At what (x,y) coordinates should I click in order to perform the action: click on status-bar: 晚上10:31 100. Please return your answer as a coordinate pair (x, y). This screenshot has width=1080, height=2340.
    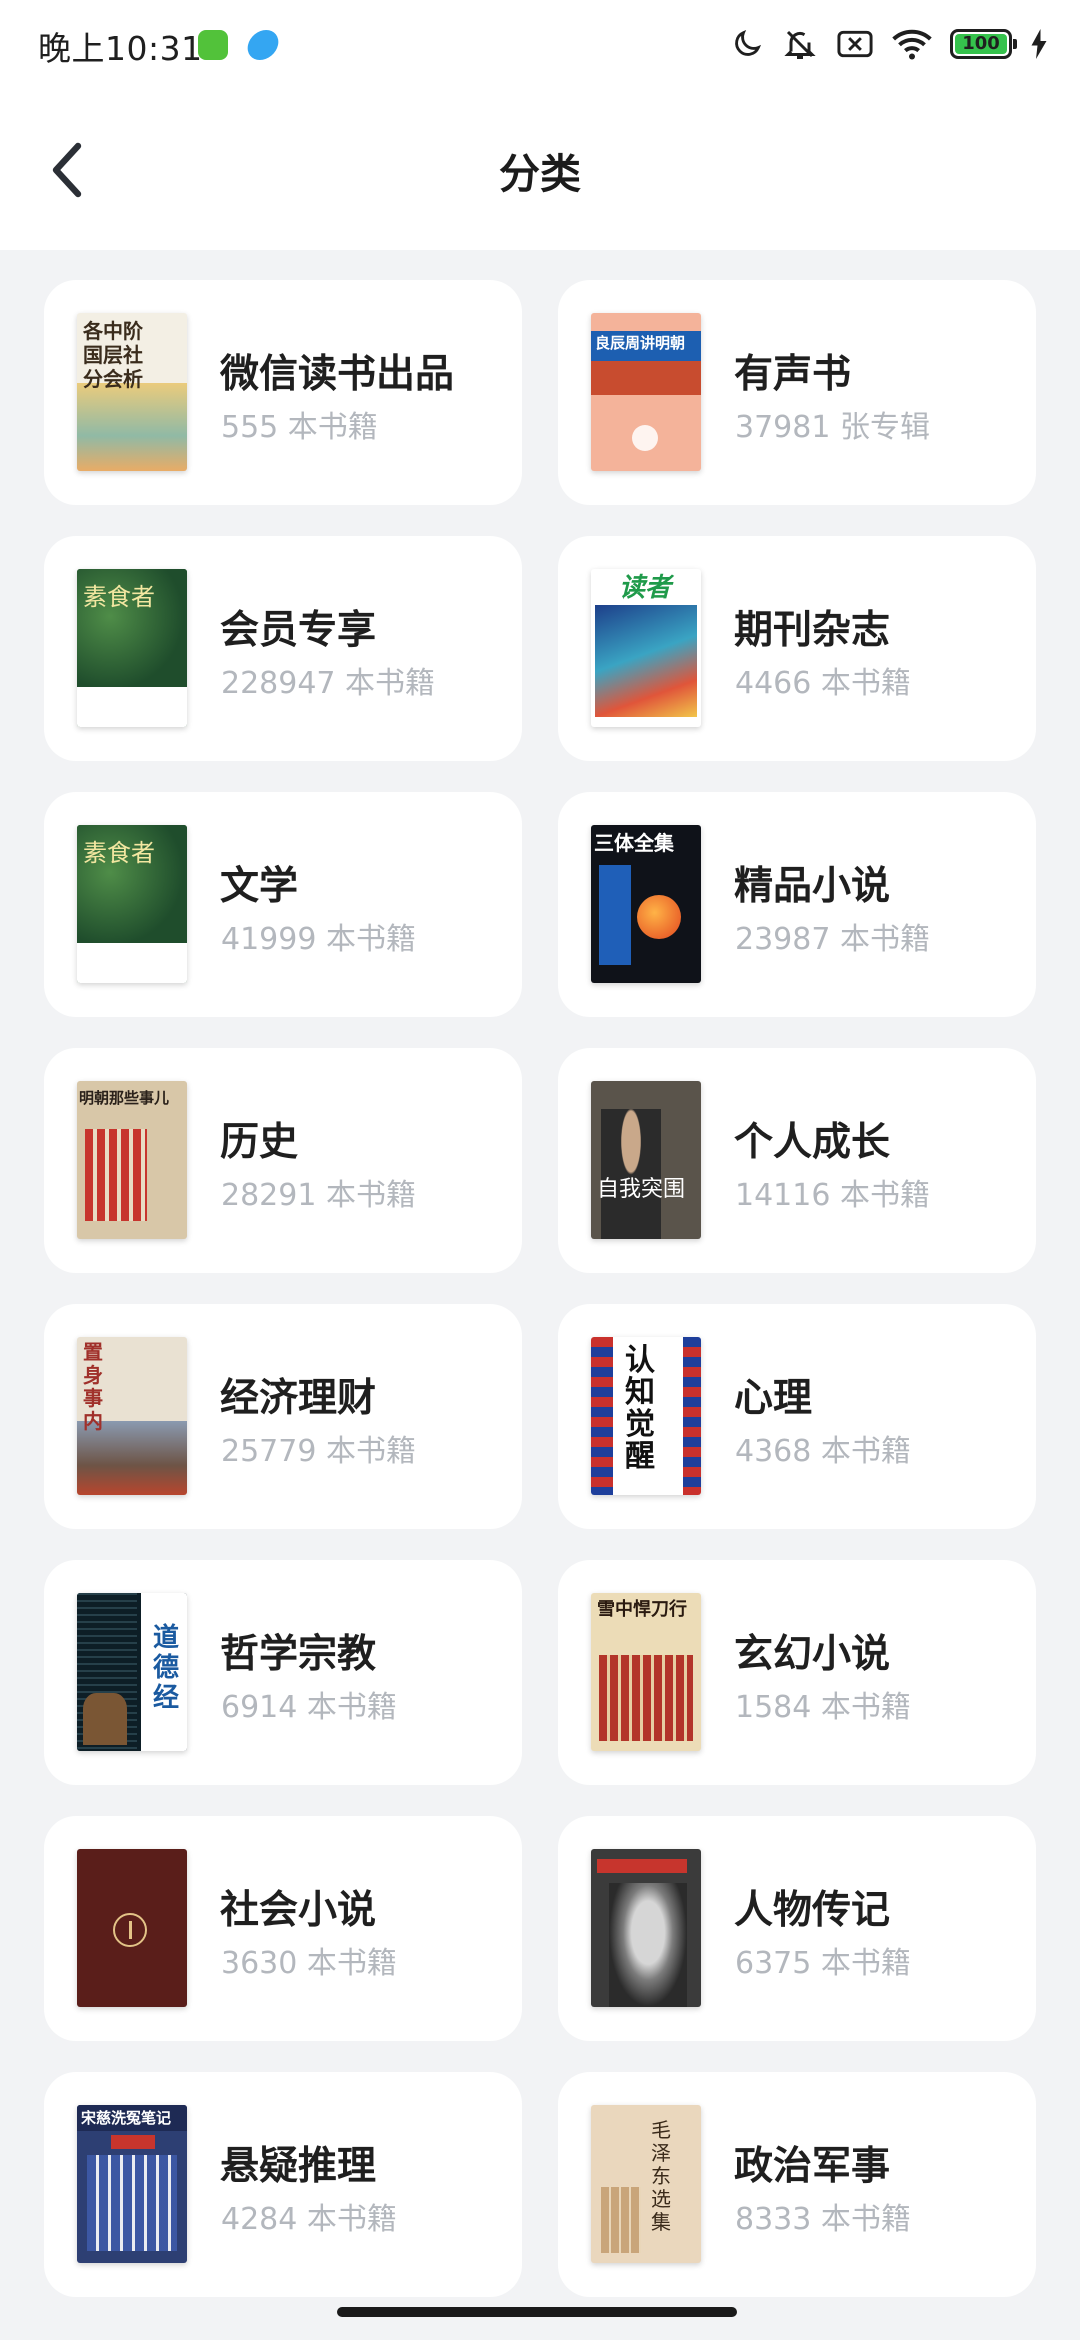
    Looking at the image, I should click on (540, 46).